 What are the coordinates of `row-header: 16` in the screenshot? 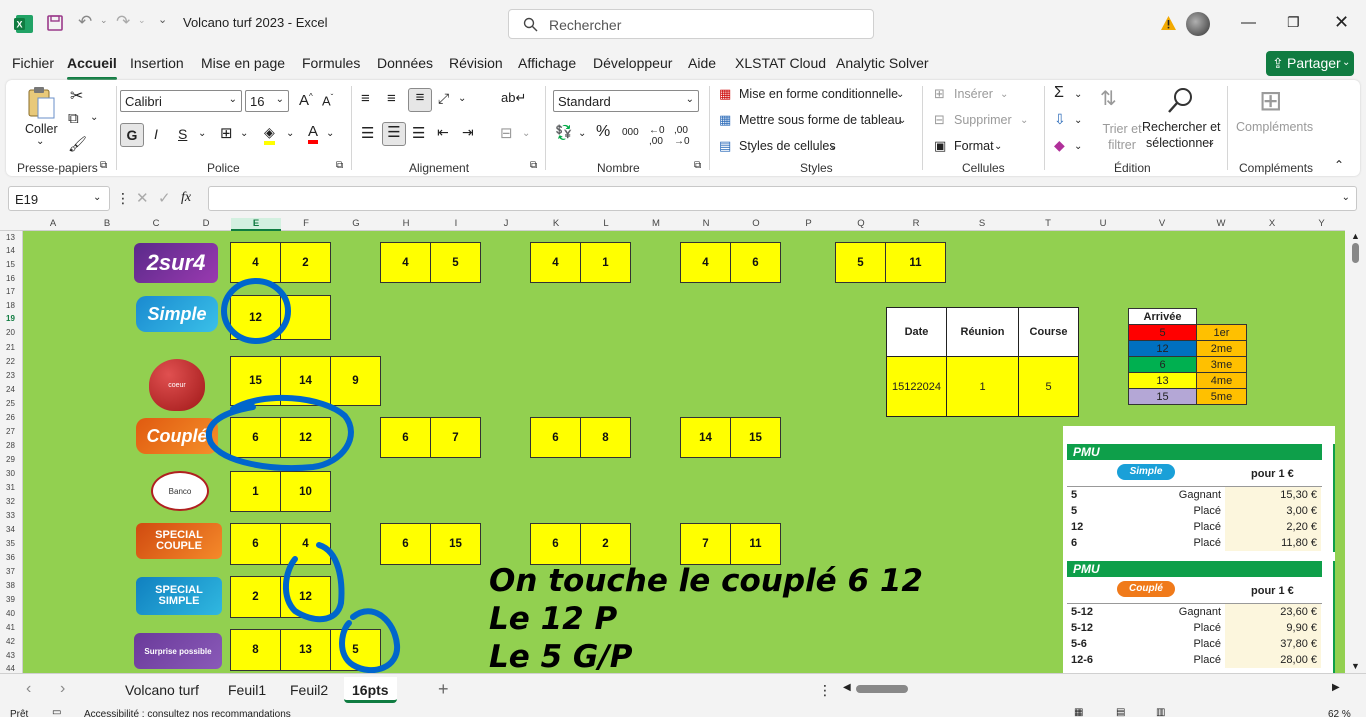 It's located at (10, 278).